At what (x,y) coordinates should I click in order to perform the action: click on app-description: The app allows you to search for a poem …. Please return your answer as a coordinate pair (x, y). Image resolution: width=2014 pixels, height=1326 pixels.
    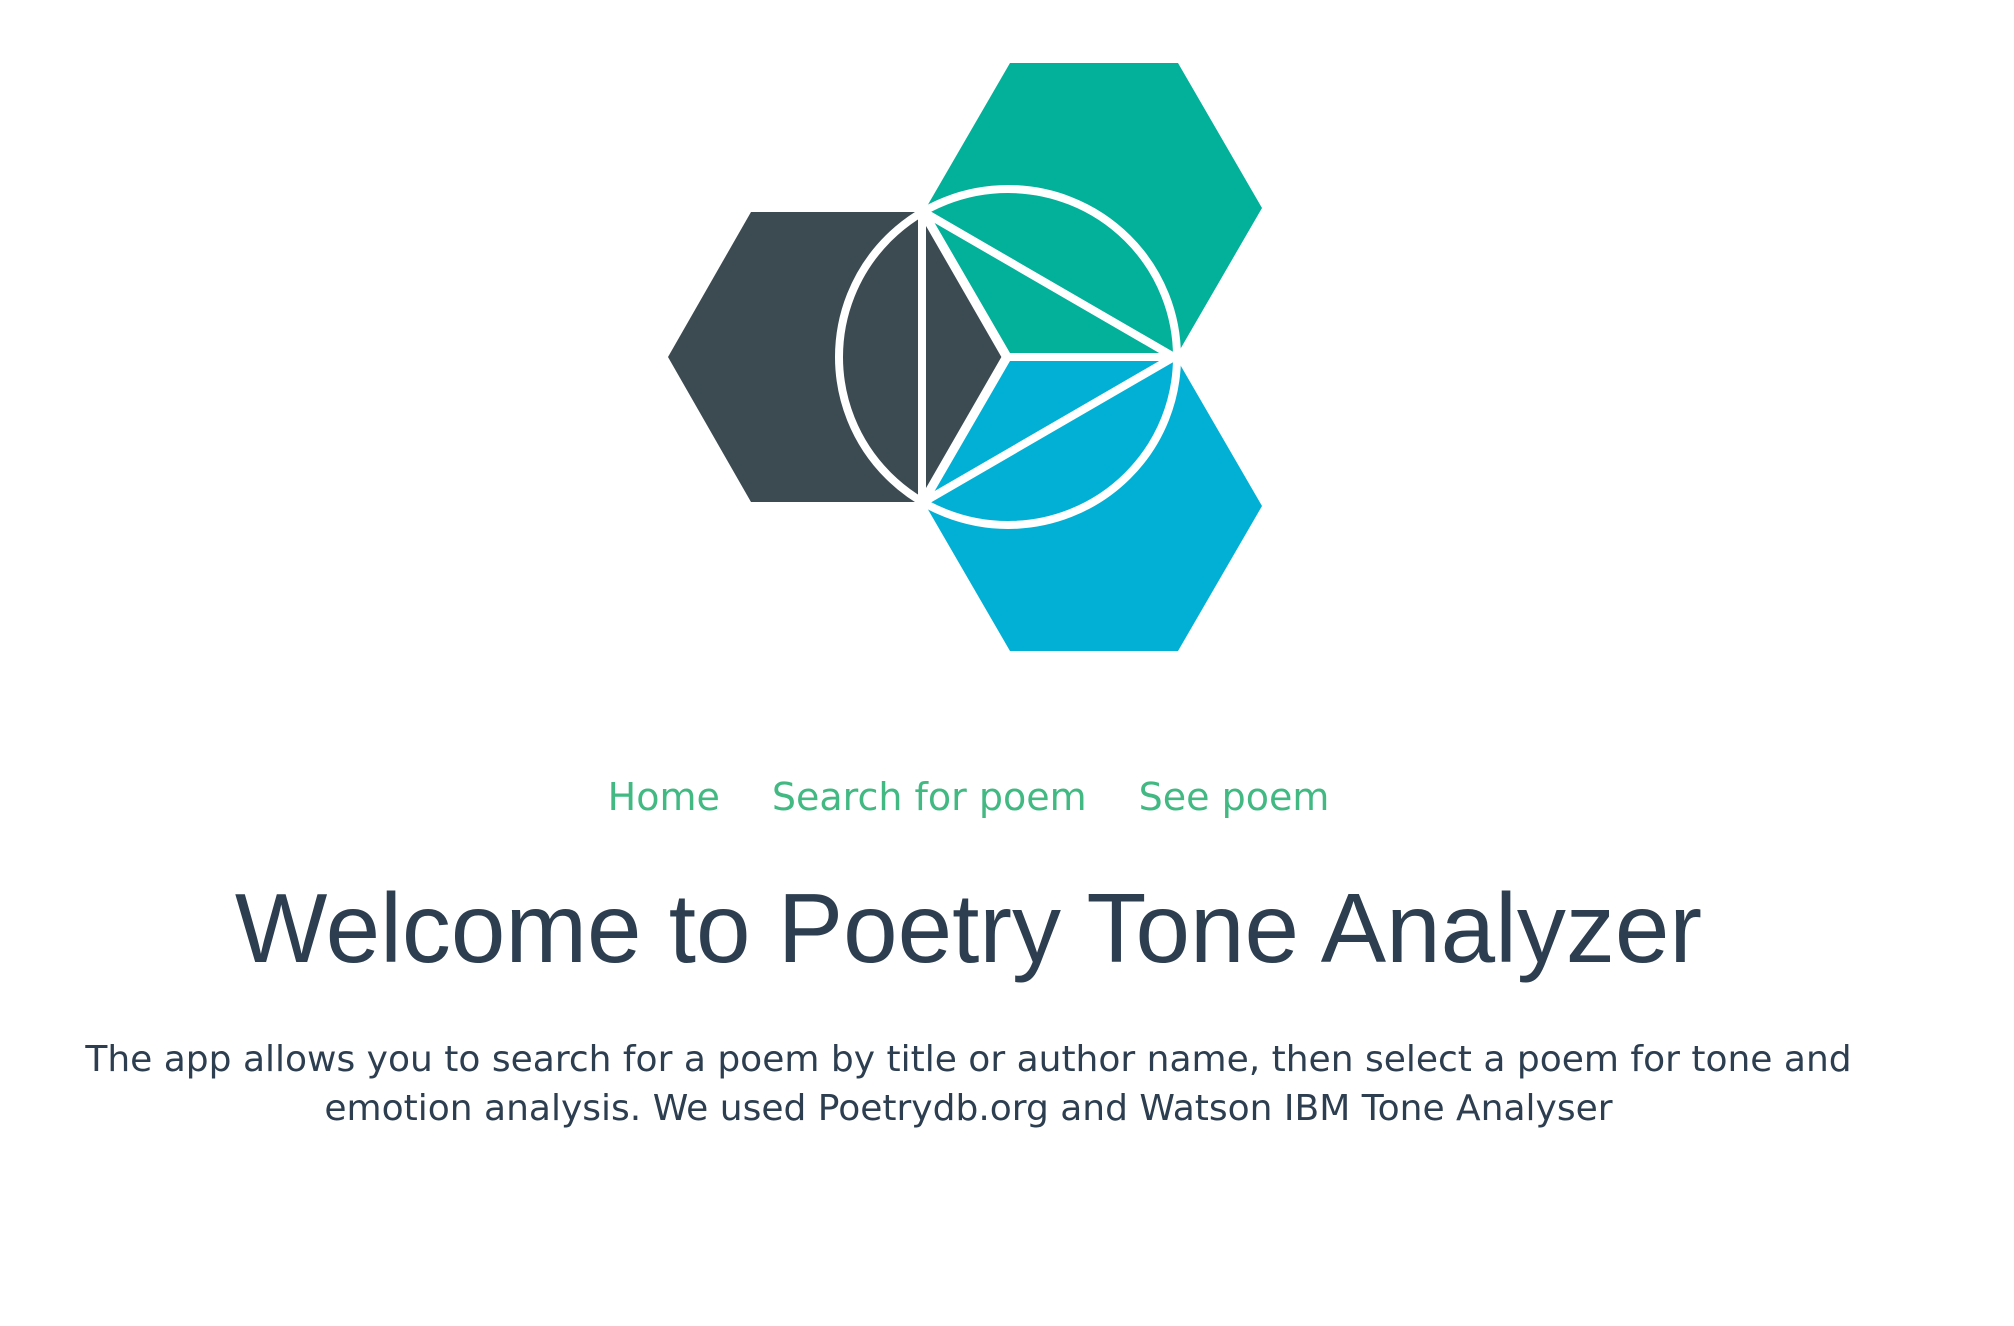
    Looking at the image, I should click on (968, 1084).